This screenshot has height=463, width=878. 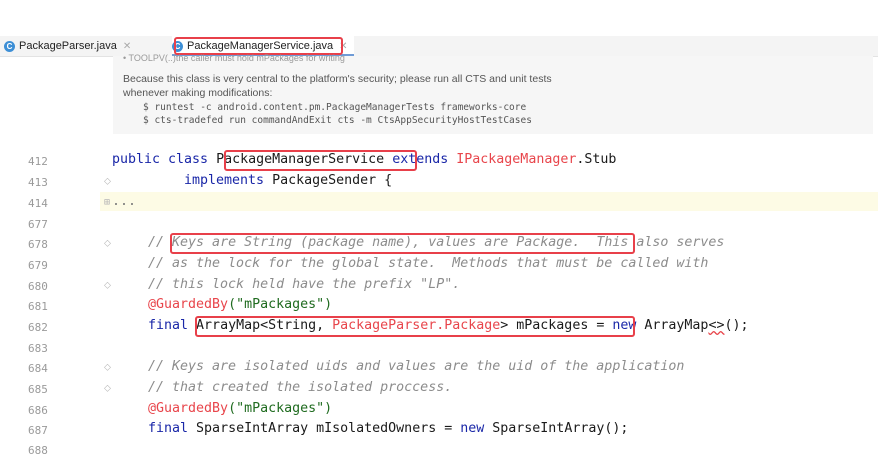 What do you see at coordinates (38, 410) in the screenshot?
I see `line-number: 686` at bounding box center [38, 410].